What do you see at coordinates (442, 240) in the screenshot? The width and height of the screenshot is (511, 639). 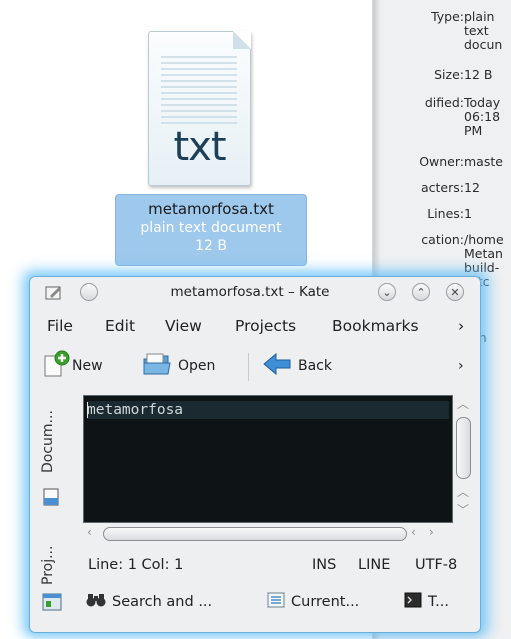 I see `info-key: cation:` at bounding box center [442, 240].